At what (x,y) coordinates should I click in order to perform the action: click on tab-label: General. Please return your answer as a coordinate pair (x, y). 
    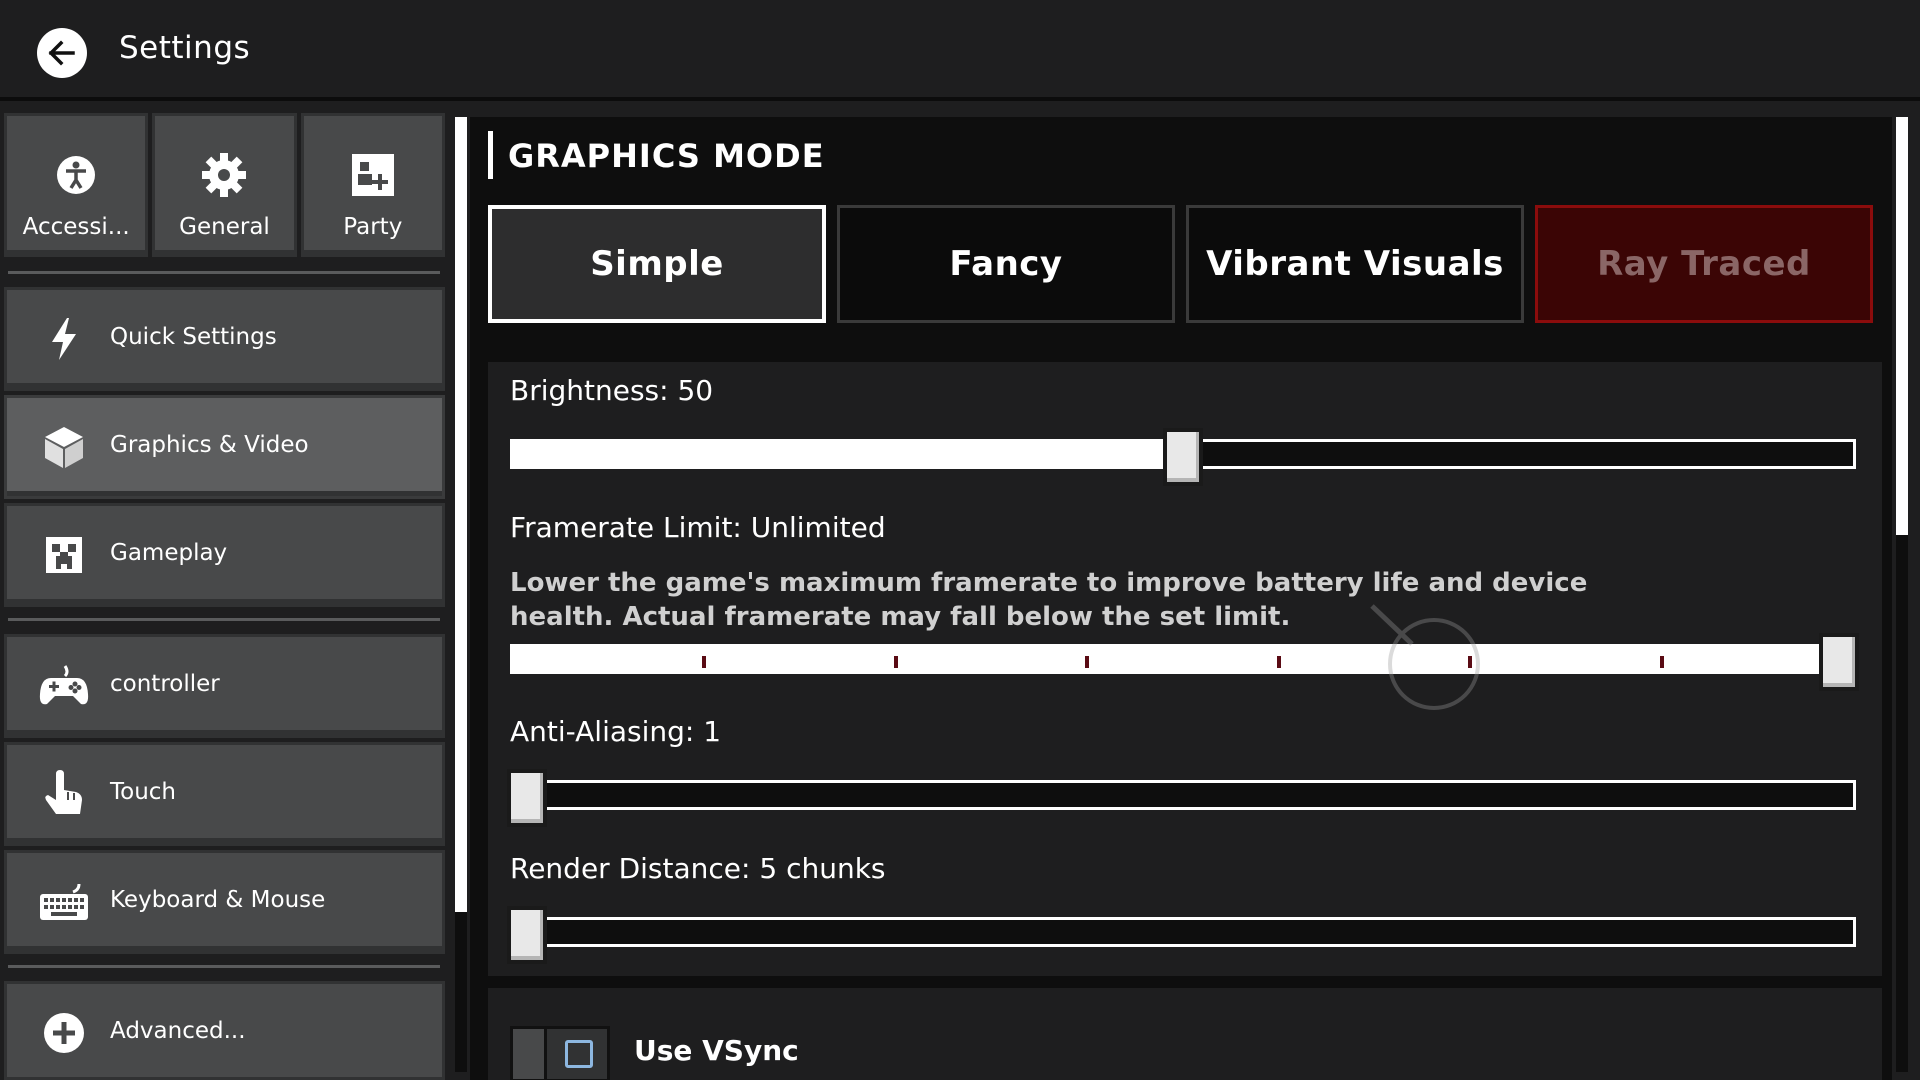
    Looking at the image, I should click on (224, 227).